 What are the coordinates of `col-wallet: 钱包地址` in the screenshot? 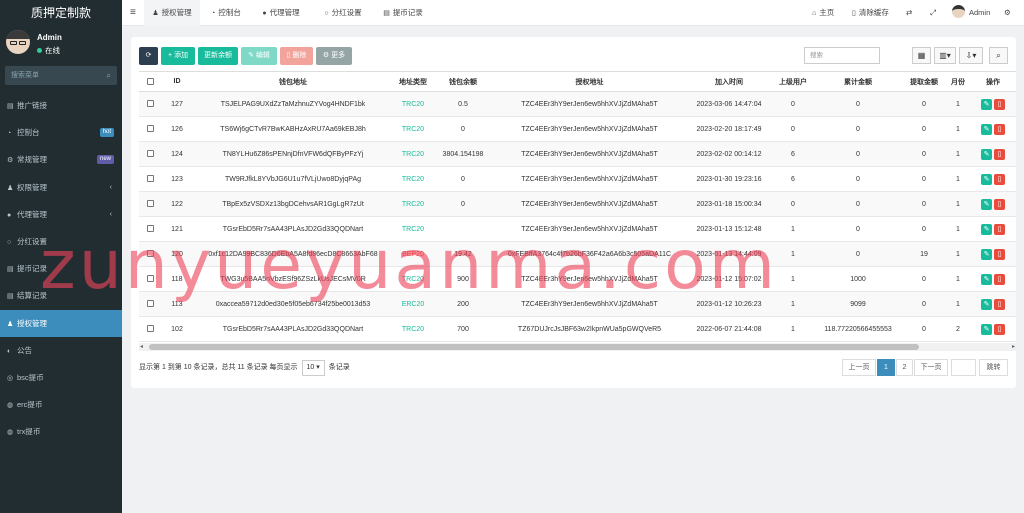 It's located at (293, 81).